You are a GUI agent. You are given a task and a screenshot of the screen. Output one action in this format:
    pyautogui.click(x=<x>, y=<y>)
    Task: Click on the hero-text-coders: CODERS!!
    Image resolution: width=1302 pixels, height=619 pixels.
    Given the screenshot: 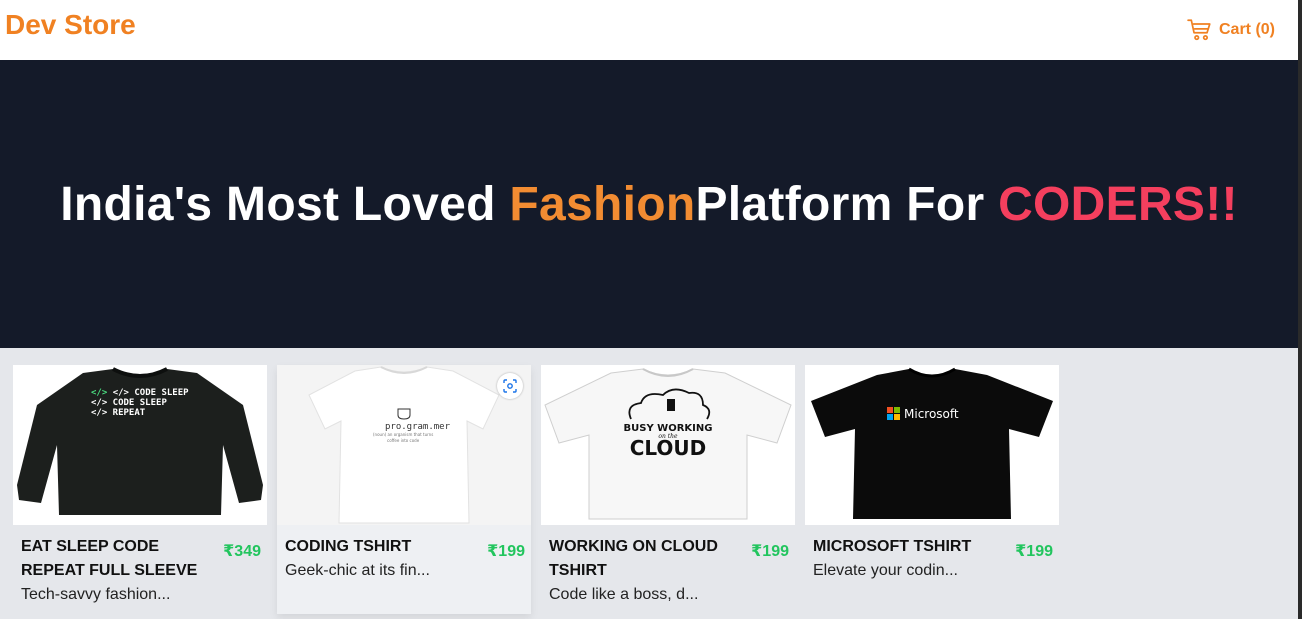 What is the action you would take?
    pyautogui.click(x=1118, y=204)
    